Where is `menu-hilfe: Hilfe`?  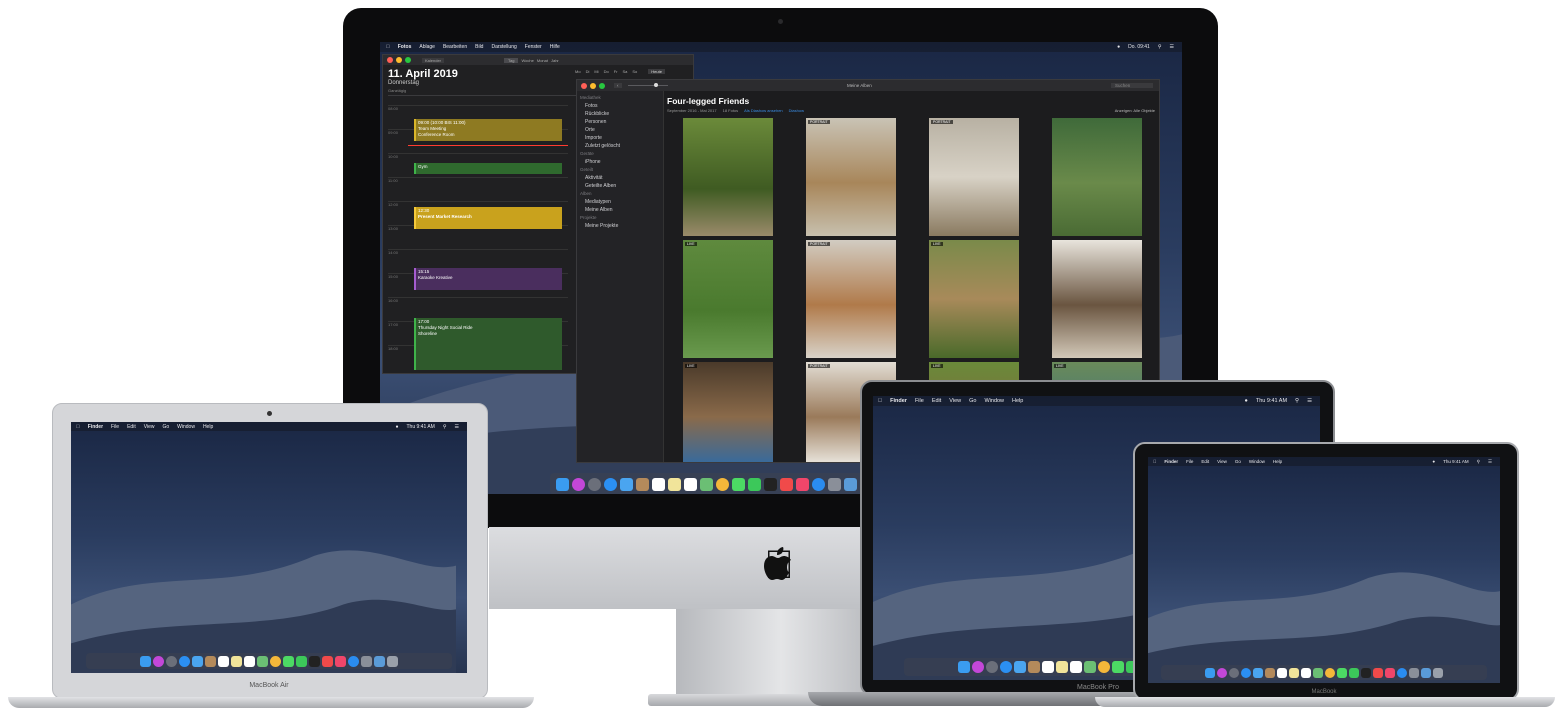 menu-hilfe: Hilfe is located at coordinates (555, 47).